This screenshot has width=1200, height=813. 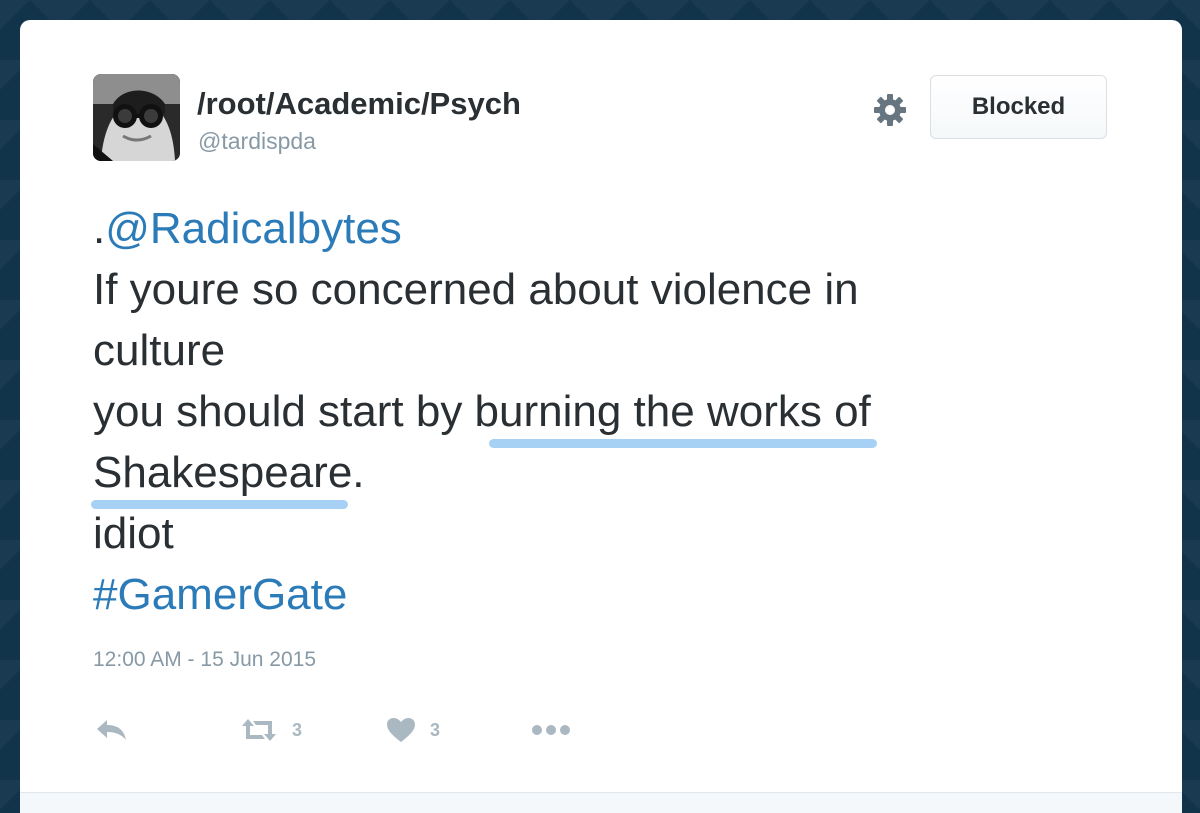 I want to click on like-count: 3, so click(x=435, y=729).